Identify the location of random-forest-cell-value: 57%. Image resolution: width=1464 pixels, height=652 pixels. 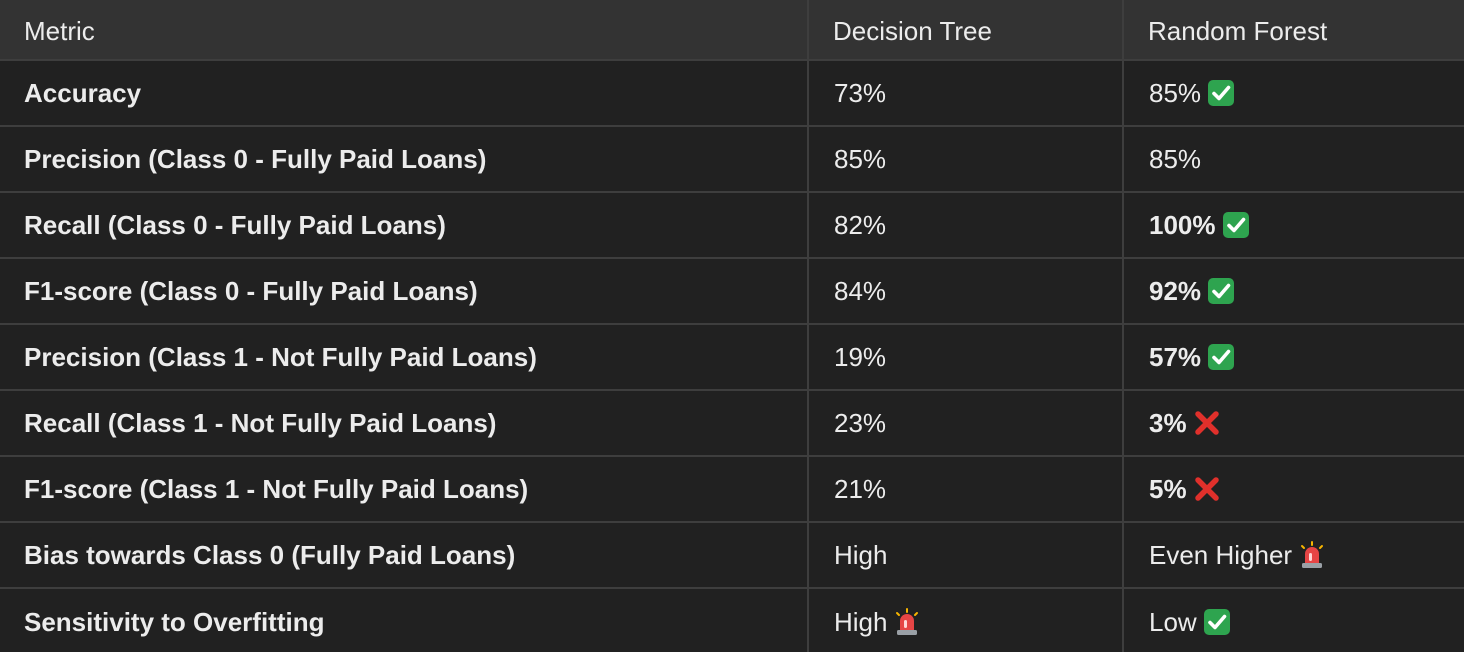
(1175, 357).